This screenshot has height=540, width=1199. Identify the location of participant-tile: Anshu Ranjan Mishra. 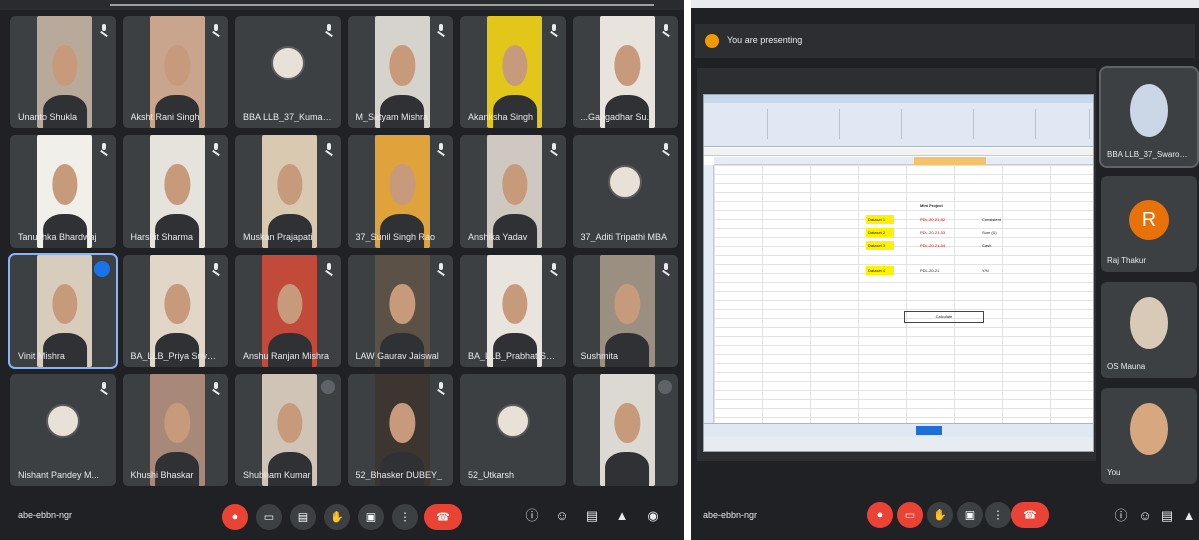
(288, 310).